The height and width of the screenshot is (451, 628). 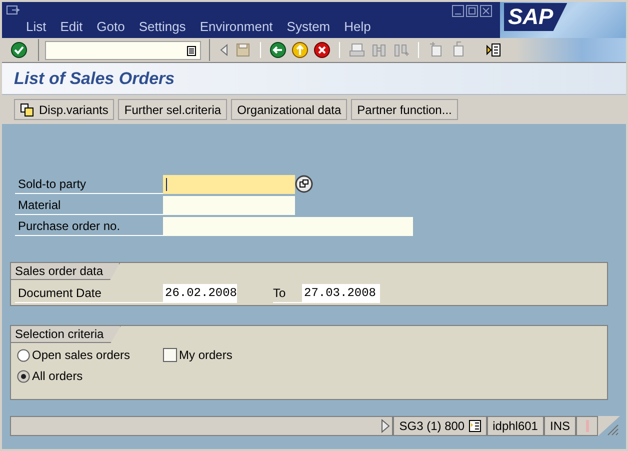 What do you see at coordinates (64, 109) in the screenshot?
I see `toolbar-button: Disp.variants` at bounding box center [64, 109].